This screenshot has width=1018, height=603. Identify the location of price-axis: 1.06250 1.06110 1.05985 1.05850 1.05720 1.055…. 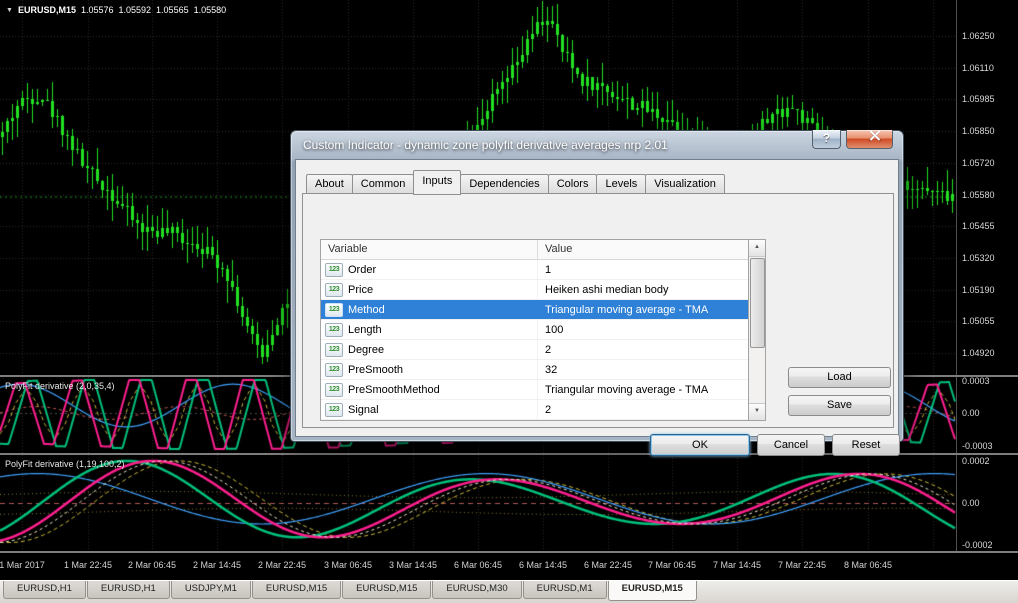
(987, 276).